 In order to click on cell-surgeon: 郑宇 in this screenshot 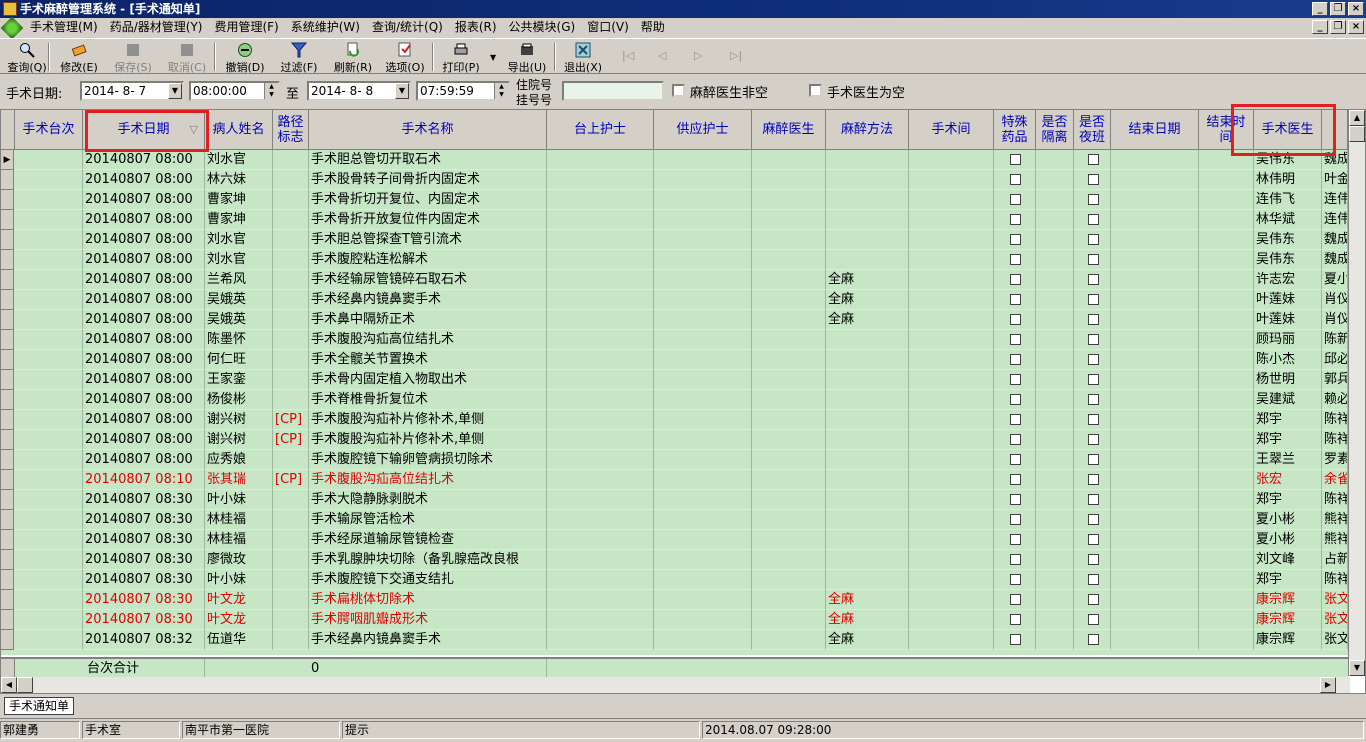, I will do `click(1288, 500)`.